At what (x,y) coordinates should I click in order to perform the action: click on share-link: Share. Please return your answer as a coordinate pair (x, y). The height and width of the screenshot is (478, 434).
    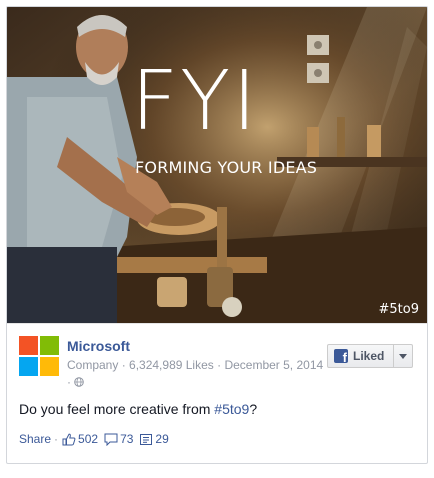
    Looking at the image, I should click on (35, 439).